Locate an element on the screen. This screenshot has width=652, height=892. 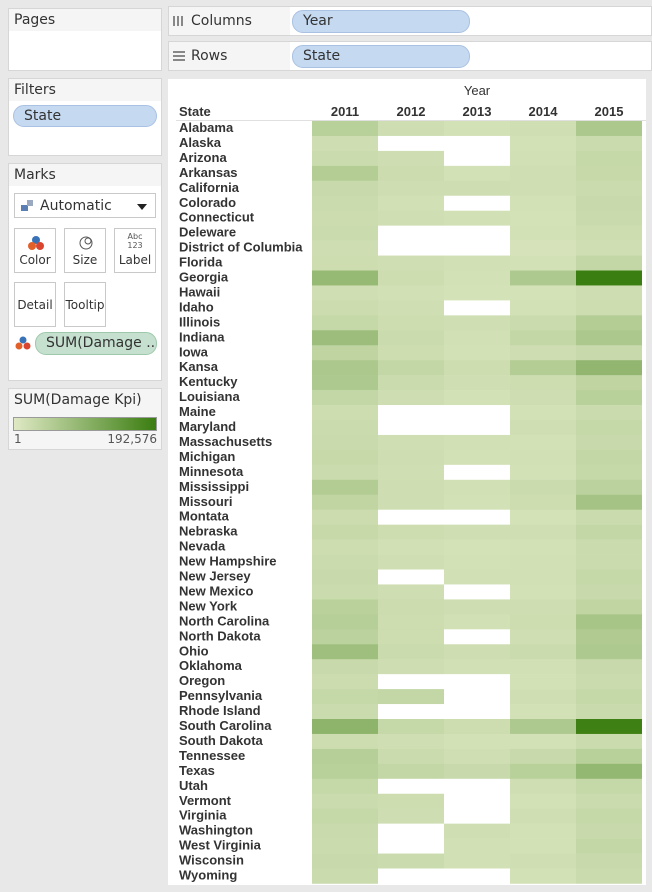
mark-type-select: Automatic is located at coordinates (85, 205).